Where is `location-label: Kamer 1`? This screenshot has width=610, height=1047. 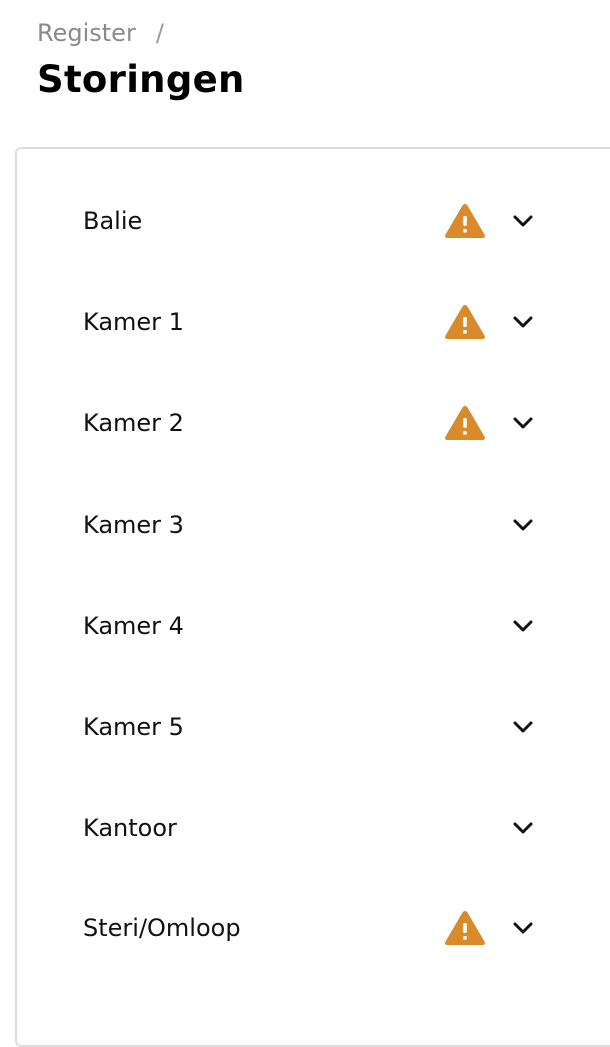
location-label: Kamer 1 is located at coordinates (133, 322).